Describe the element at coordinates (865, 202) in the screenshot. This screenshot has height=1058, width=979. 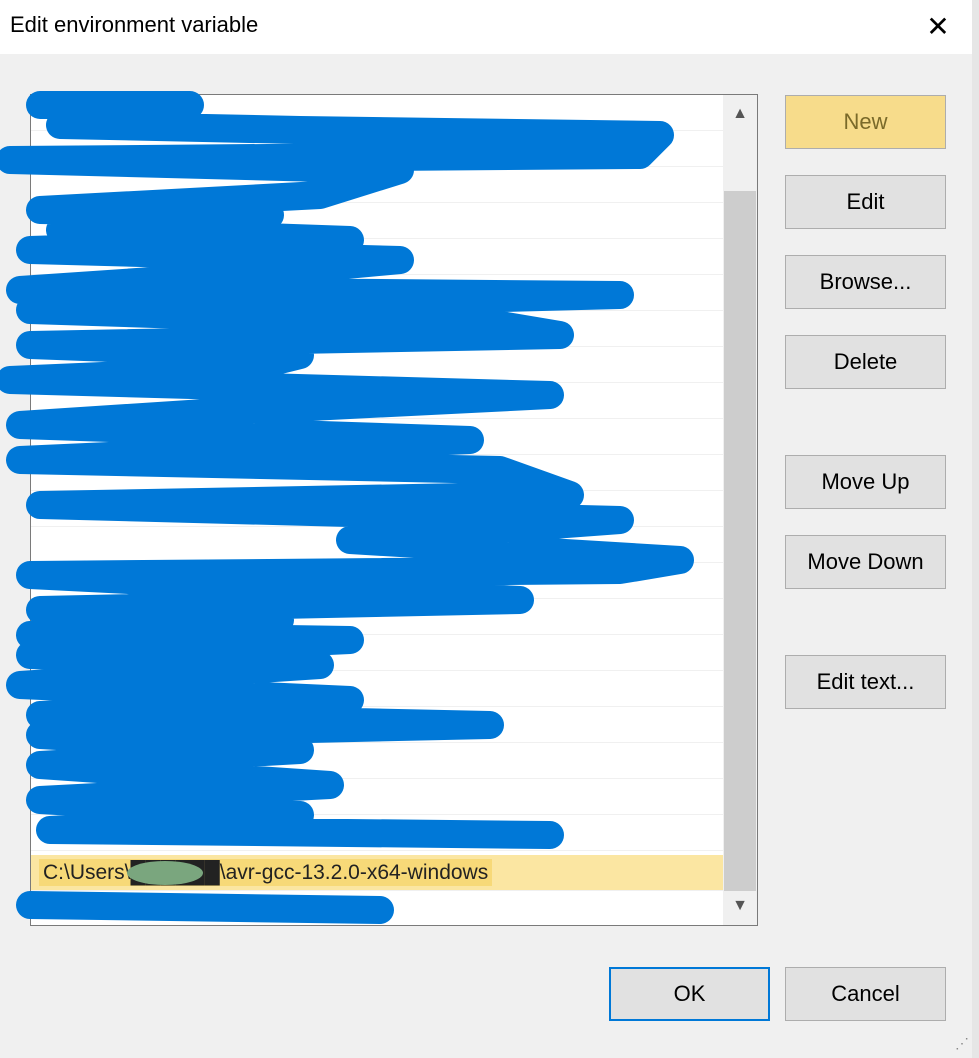
I see `edit-button: Edit` at that location.